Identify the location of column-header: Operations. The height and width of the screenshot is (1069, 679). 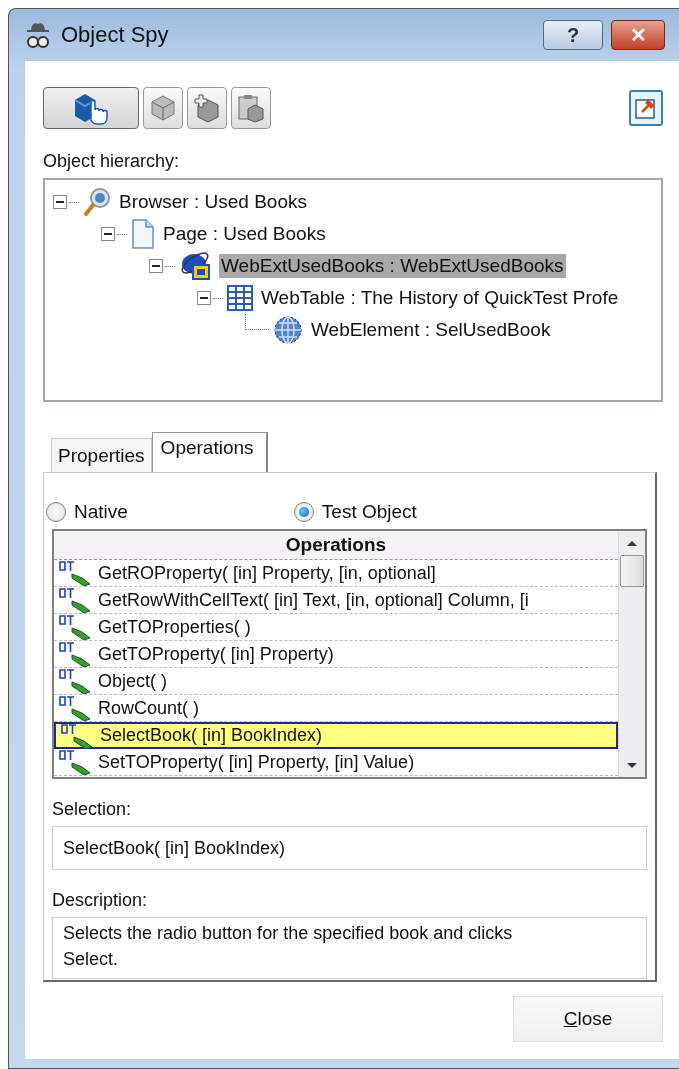
(336, 545).